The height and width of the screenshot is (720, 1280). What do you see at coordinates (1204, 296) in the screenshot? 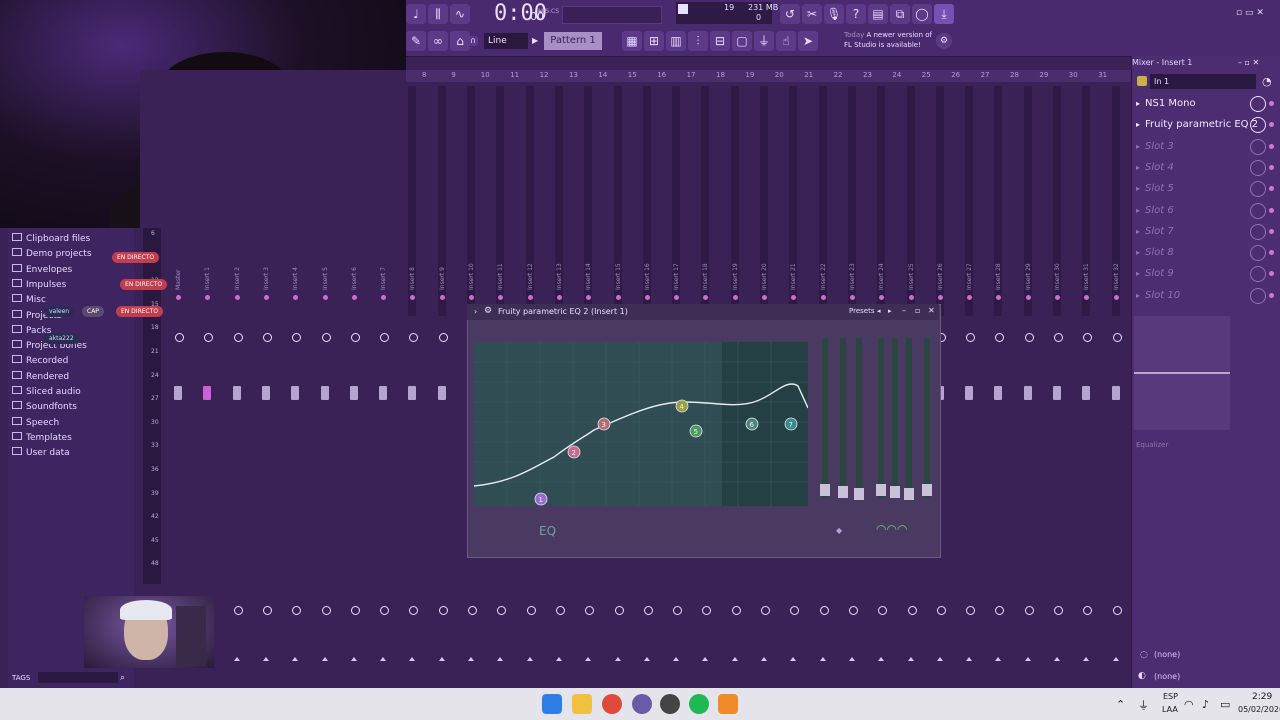
I see `effect-slot: ▸ Slot 10` at bounding box center [1204, 296].